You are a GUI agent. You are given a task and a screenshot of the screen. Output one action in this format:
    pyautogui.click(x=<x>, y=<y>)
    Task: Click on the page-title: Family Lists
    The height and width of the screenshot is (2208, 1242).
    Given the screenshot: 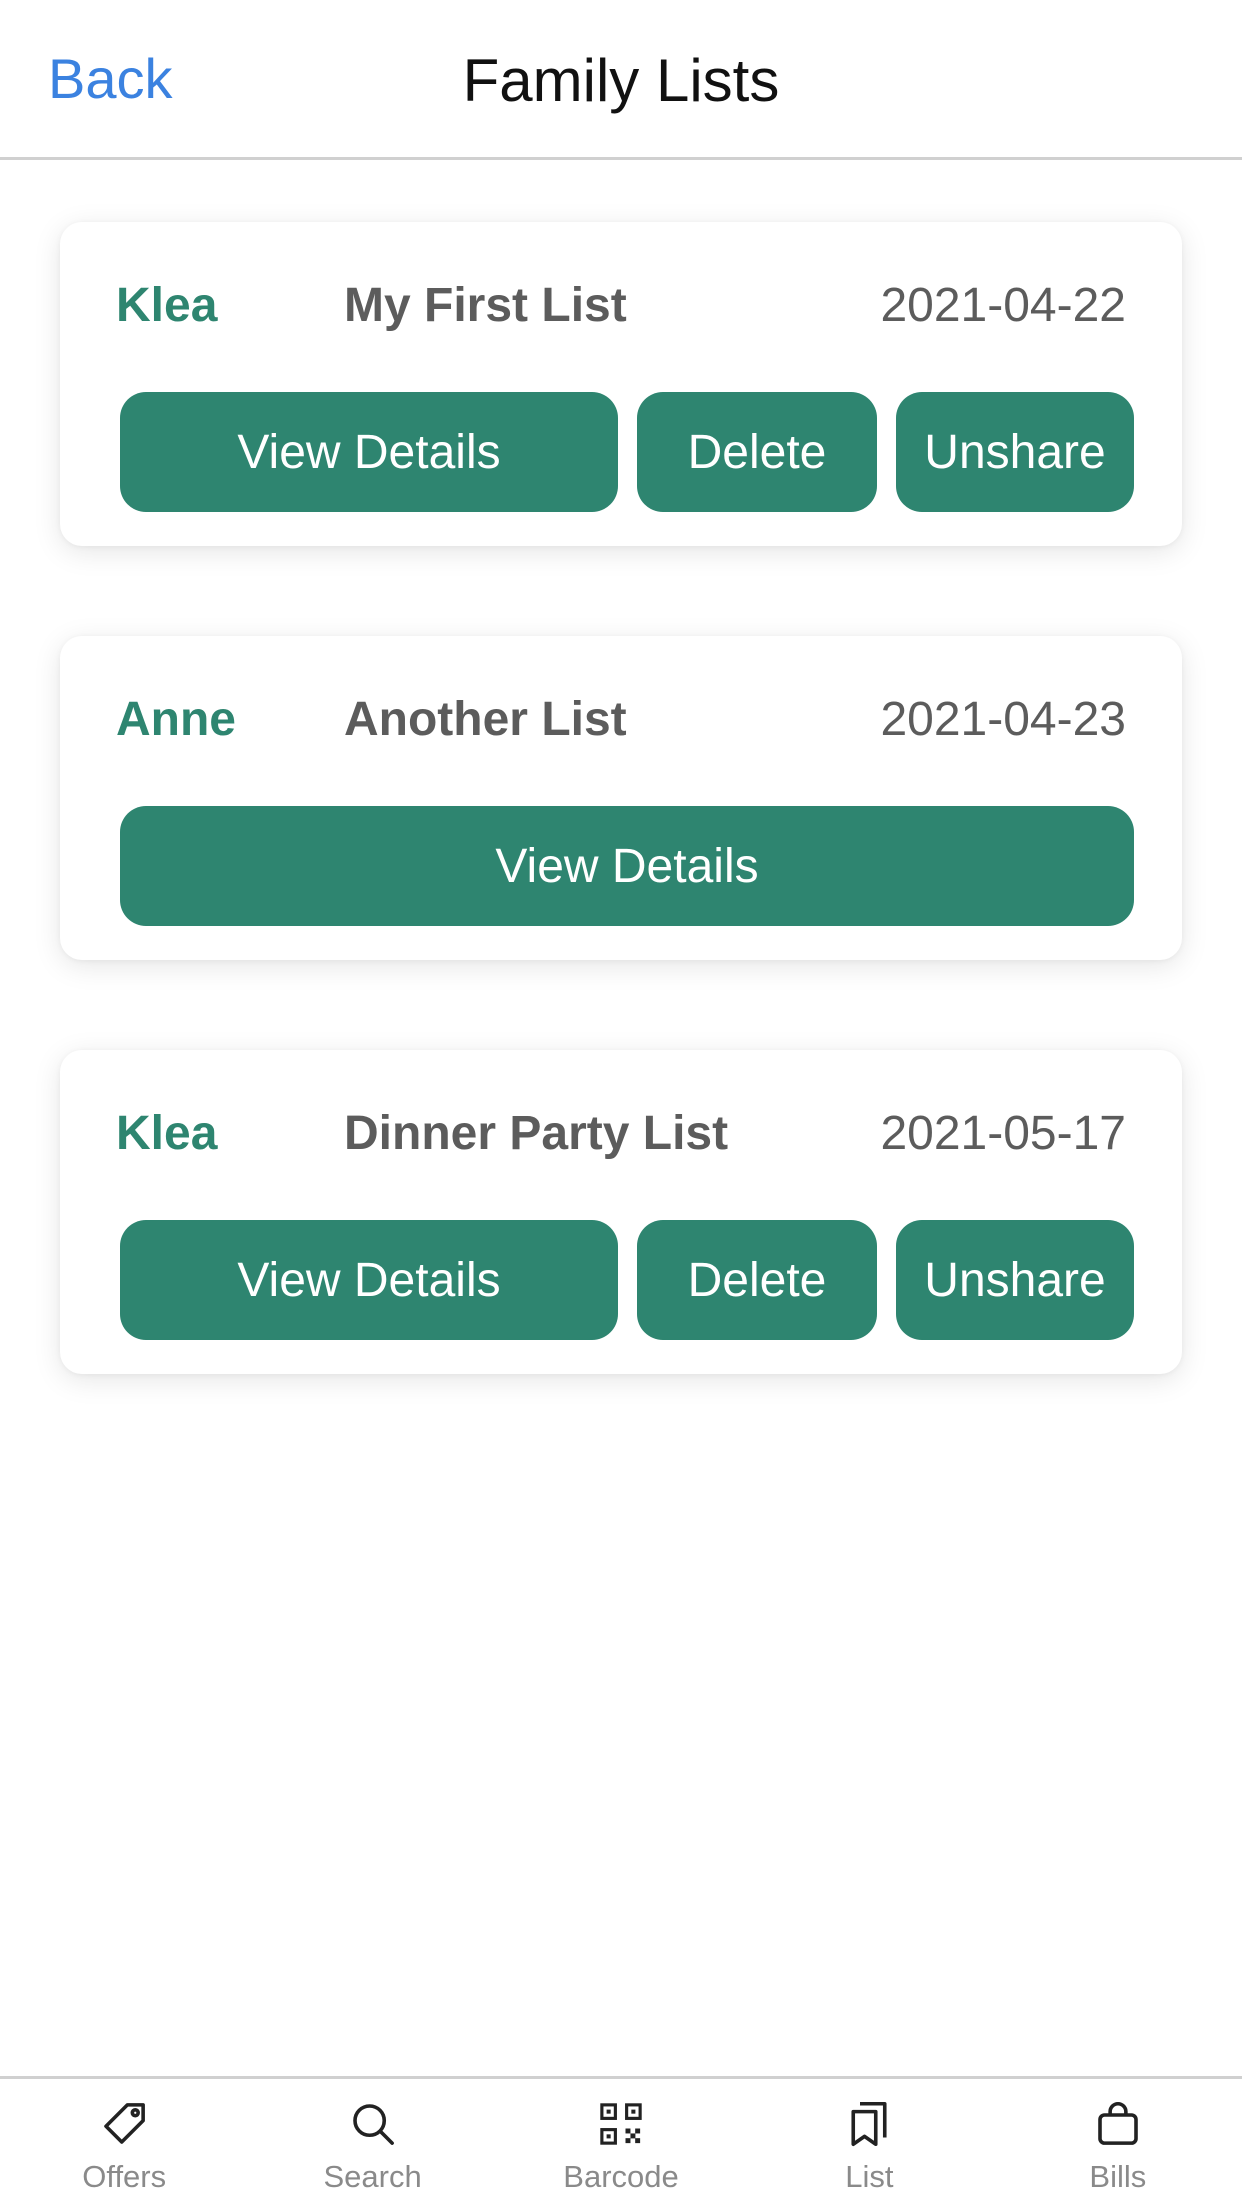 What is the action you would take?
    pyautogui.click(x=621, y=80)
    